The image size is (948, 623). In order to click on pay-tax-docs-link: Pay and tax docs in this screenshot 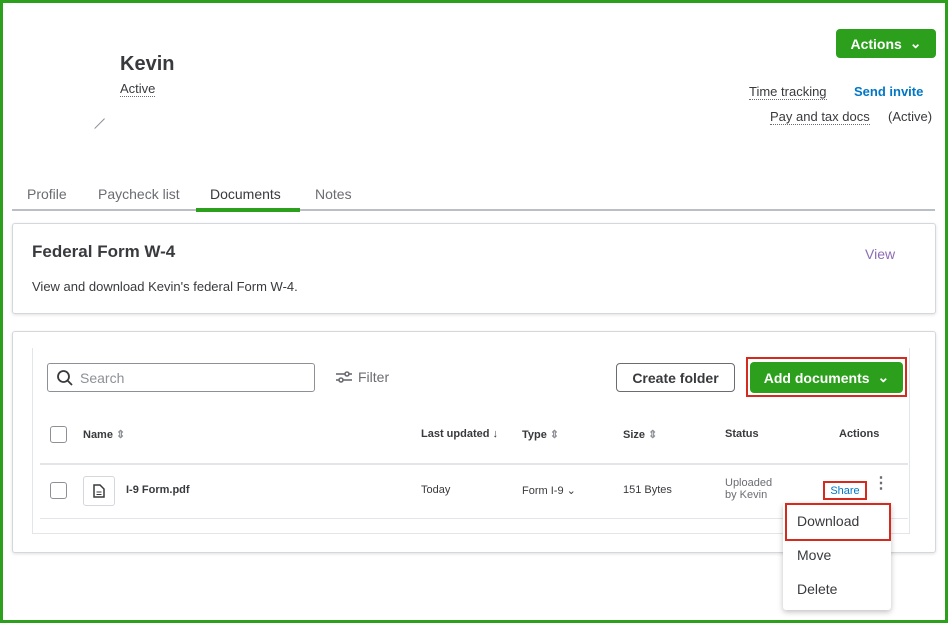, I will do `click(820, 117)`.